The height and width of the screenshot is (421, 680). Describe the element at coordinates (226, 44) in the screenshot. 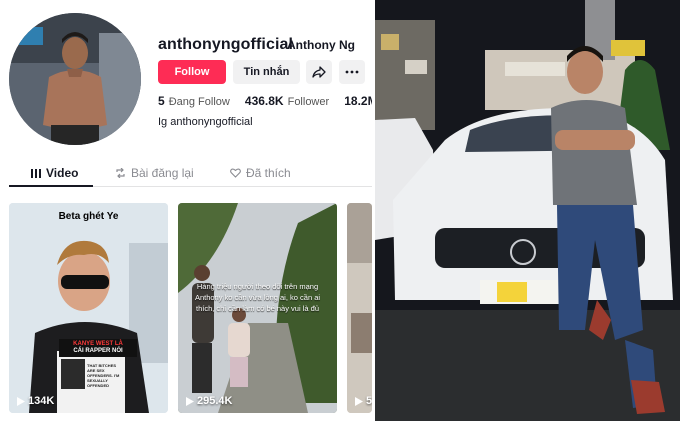

I see `profile-username: anthonyngofficial` at that location.